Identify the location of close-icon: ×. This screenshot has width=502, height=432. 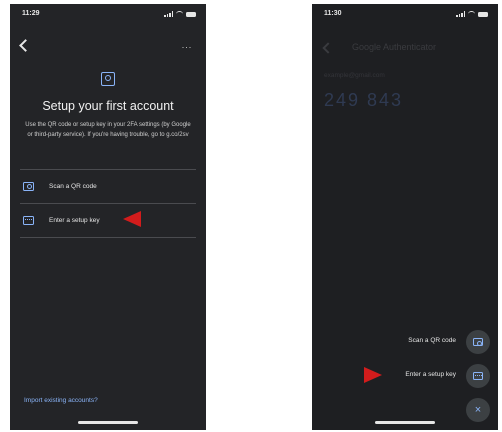
(478, 410).